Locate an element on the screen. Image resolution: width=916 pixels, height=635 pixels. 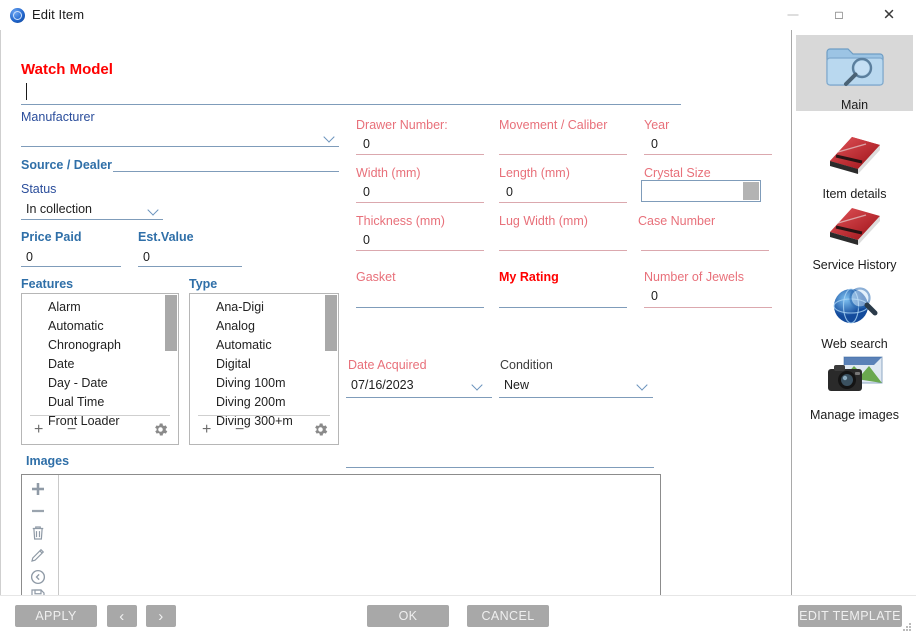
features-list-item: Dual Time is located at coordinates (100, 402).